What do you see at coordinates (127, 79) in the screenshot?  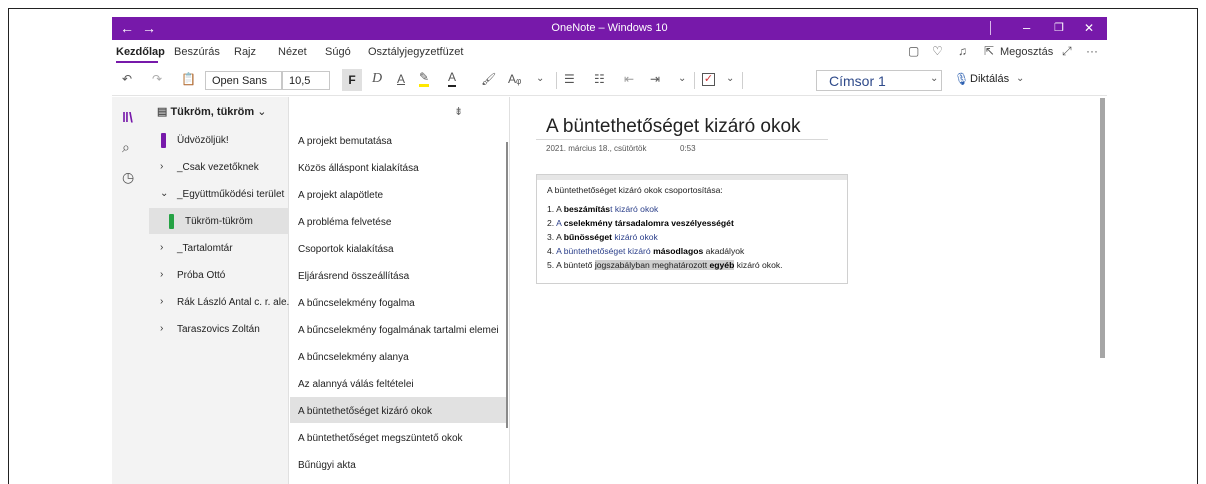 I see `undo-icon: ↶` at bounding box center [127, 79].